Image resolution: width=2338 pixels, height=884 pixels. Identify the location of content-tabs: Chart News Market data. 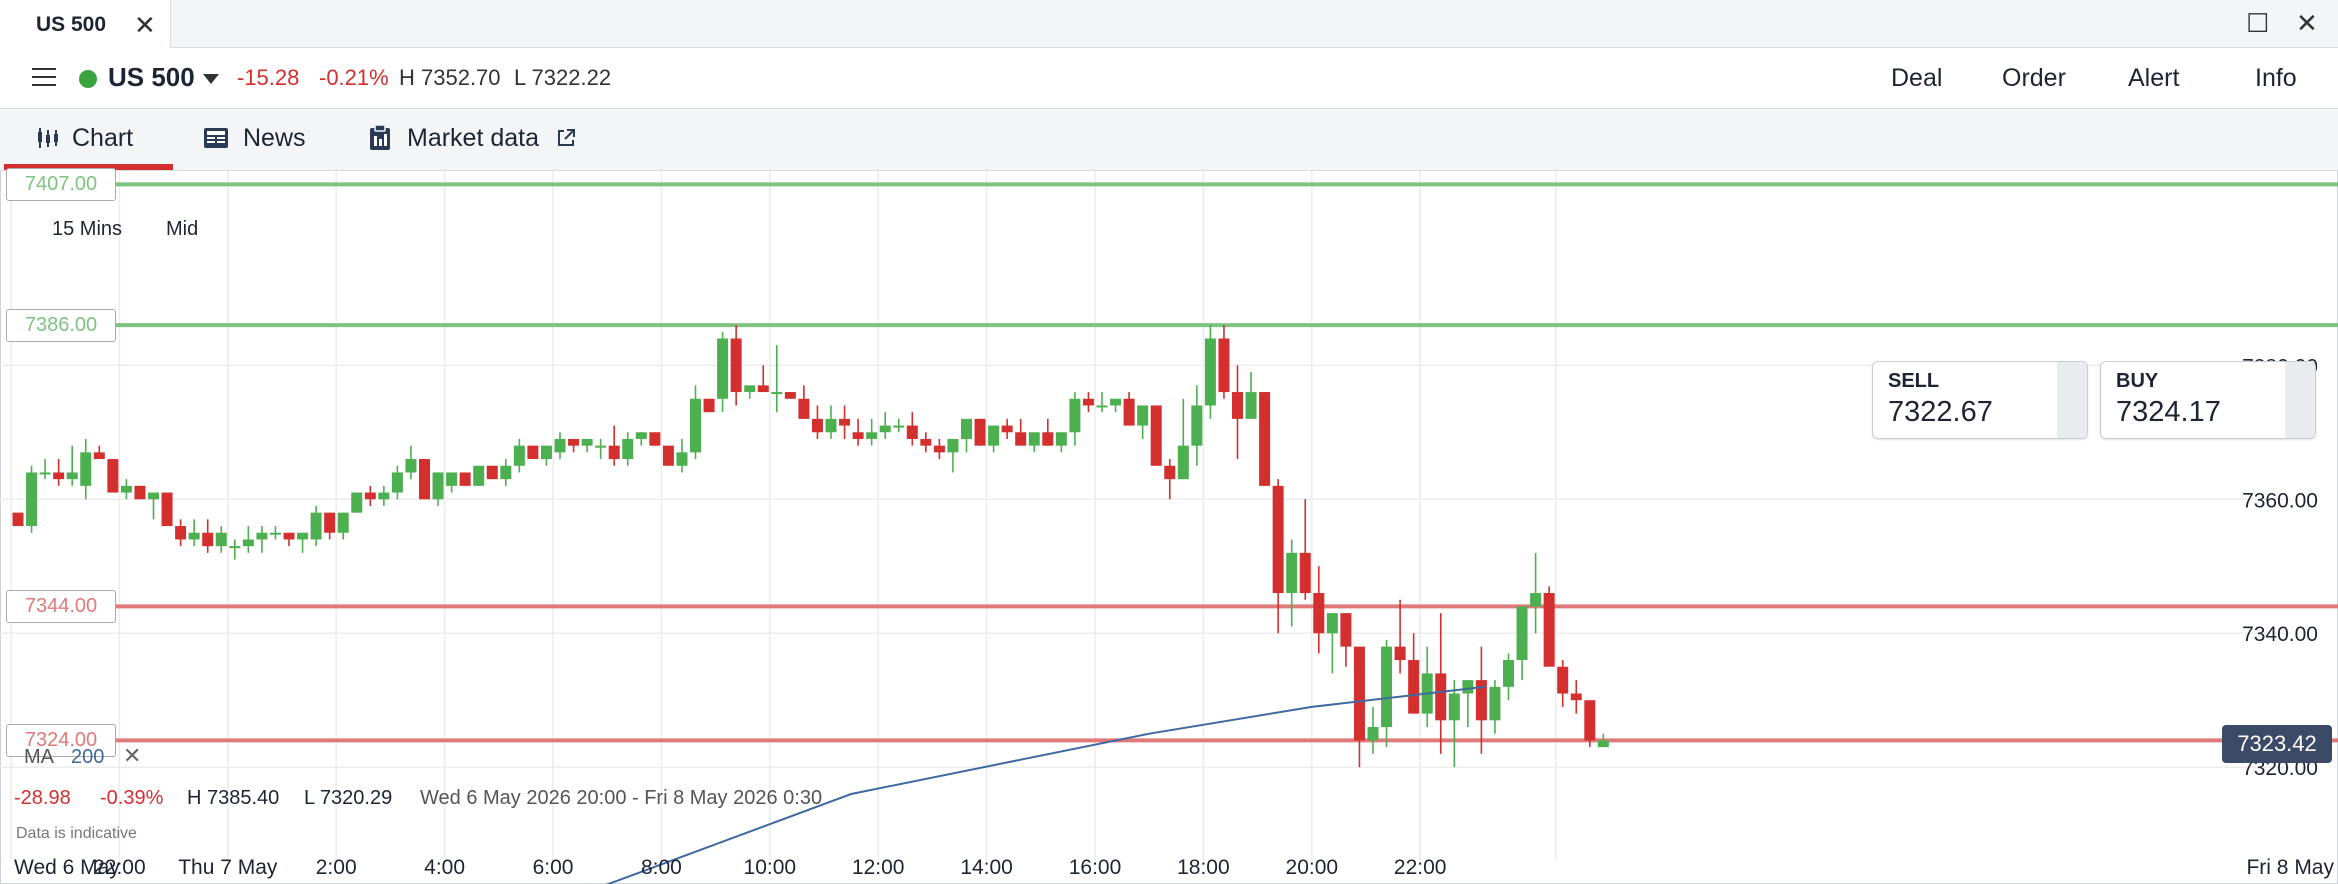
(1169, 140).